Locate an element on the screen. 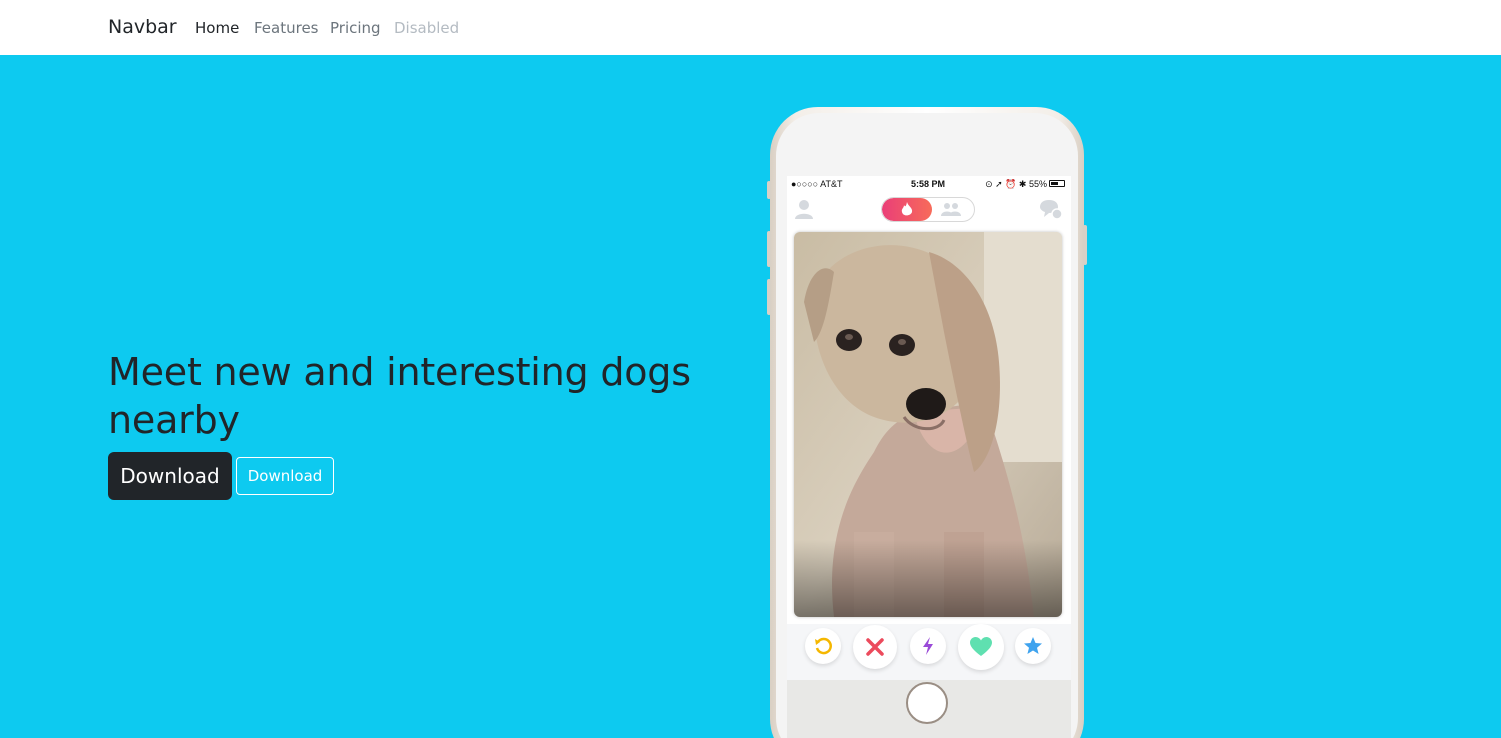  action-bar is located at coordinates (929, 652).